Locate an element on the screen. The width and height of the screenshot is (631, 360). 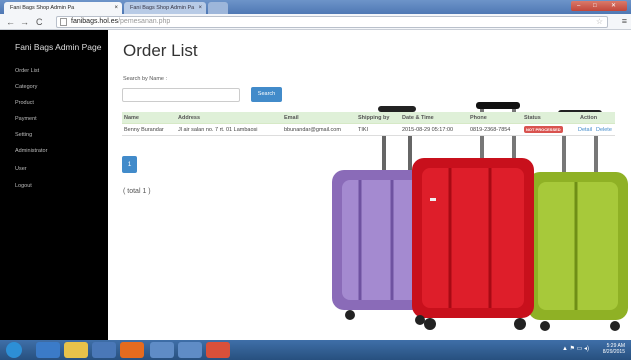
status-badge: NOT PROCESSED is located at coordinates (543, 130).